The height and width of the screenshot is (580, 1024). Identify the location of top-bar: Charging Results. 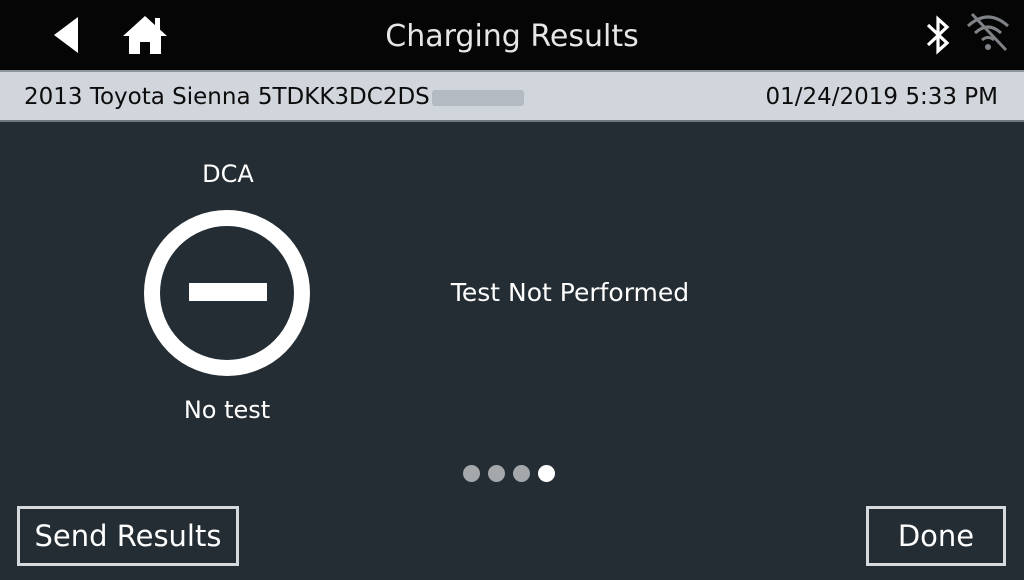
(512, 35).